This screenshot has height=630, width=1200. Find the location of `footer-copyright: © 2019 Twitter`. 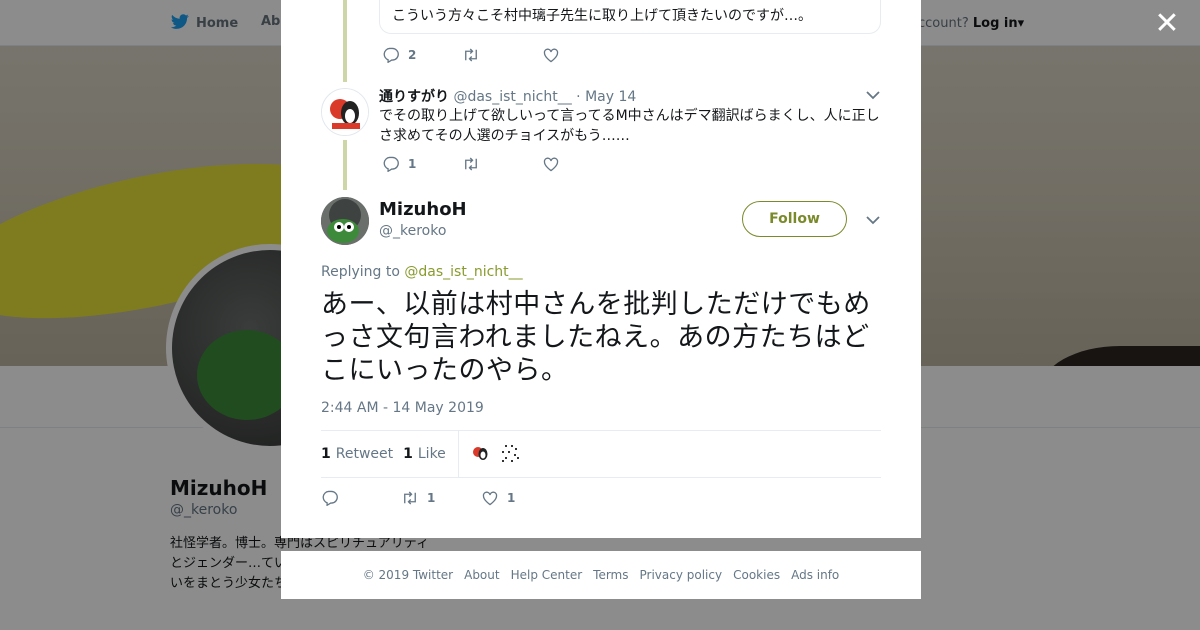

footer-copyright: © 2019 Twitter is located at coordinates (408, 575).